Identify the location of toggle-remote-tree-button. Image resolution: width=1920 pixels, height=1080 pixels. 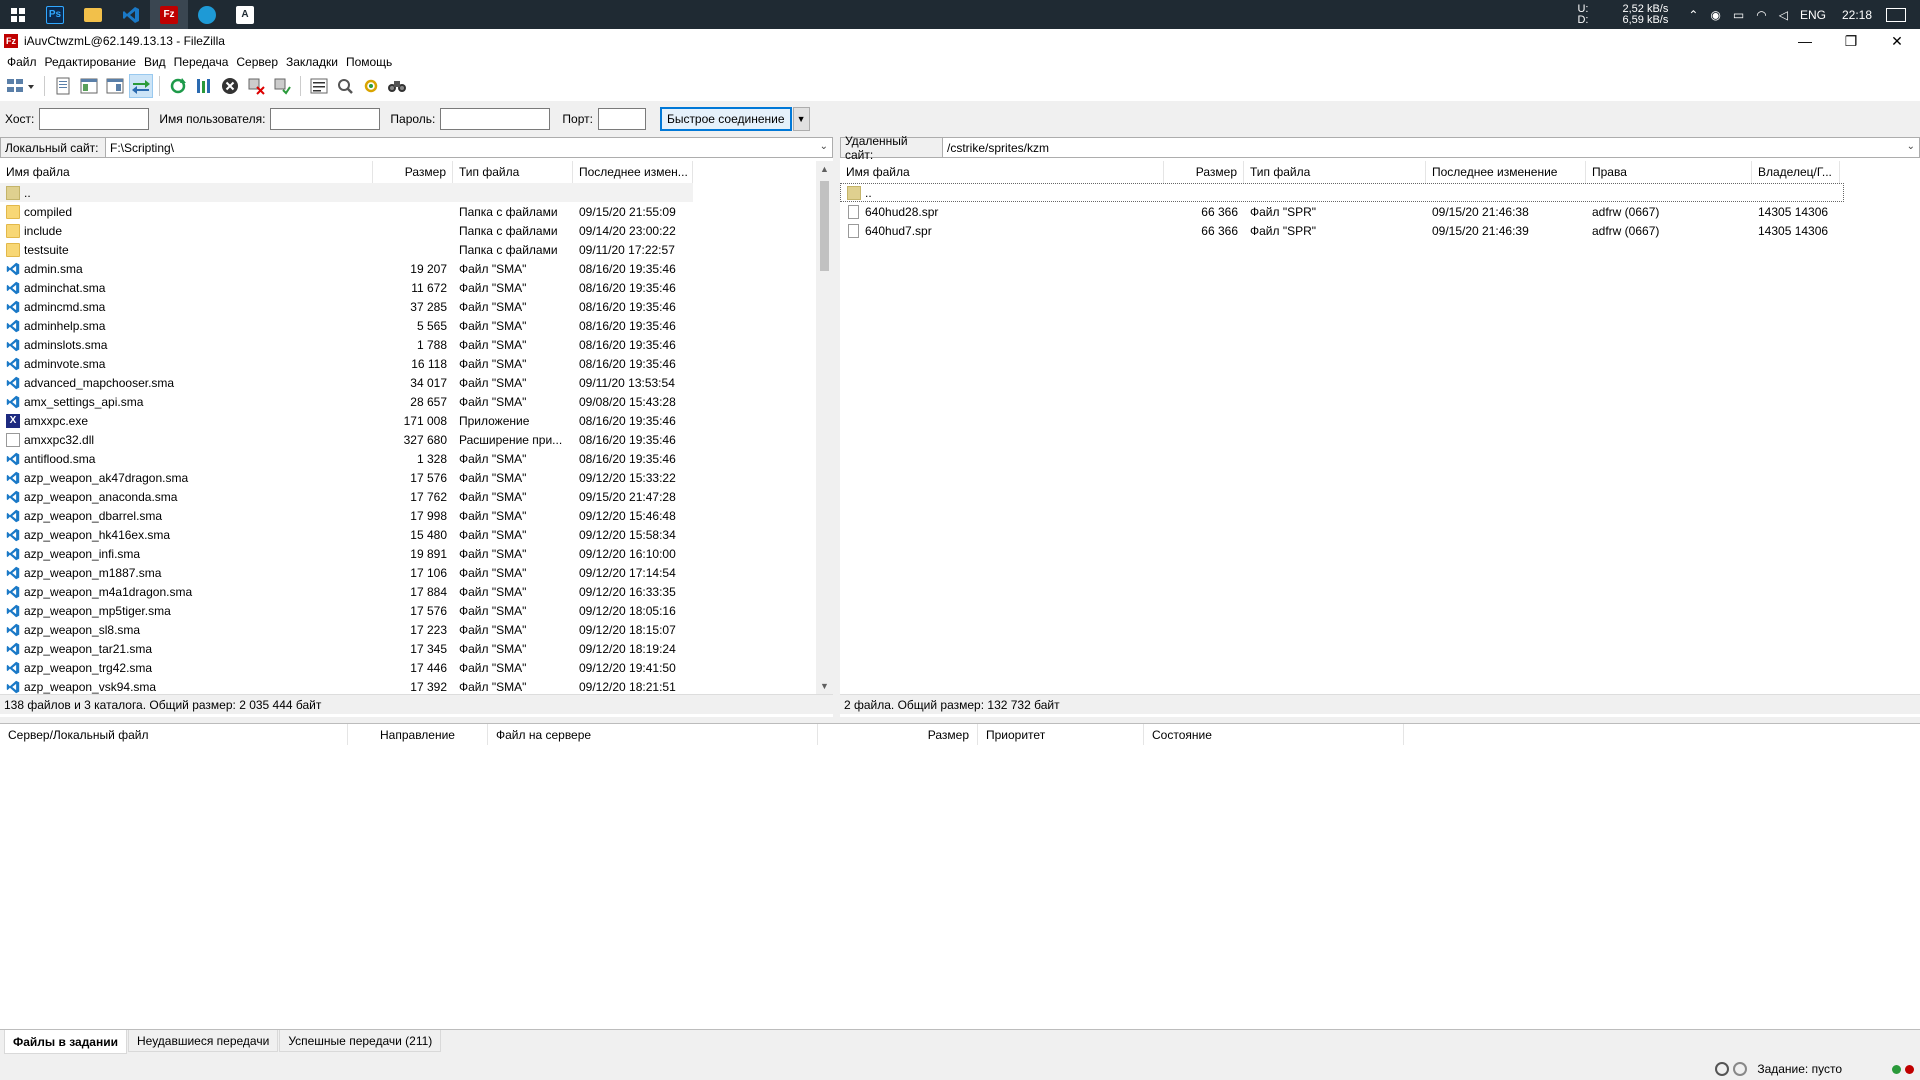
(115, 86).